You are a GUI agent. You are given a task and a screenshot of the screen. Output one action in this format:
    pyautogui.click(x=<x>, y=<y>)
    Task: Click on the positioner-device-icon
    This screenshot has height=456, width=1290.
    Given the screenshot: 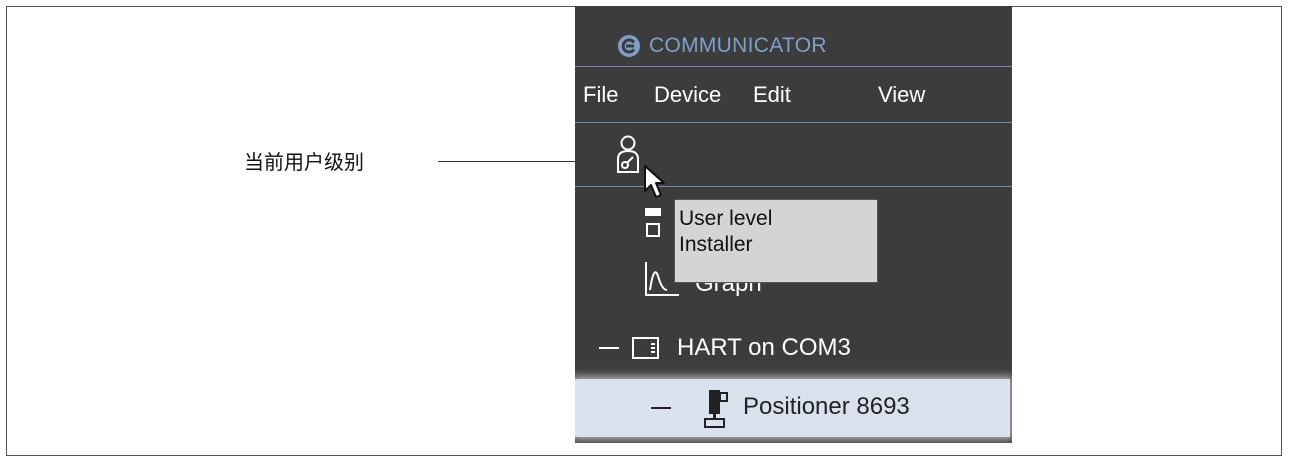 What is the action you would take?
    pyautogui.click(x=716, y=409)
    